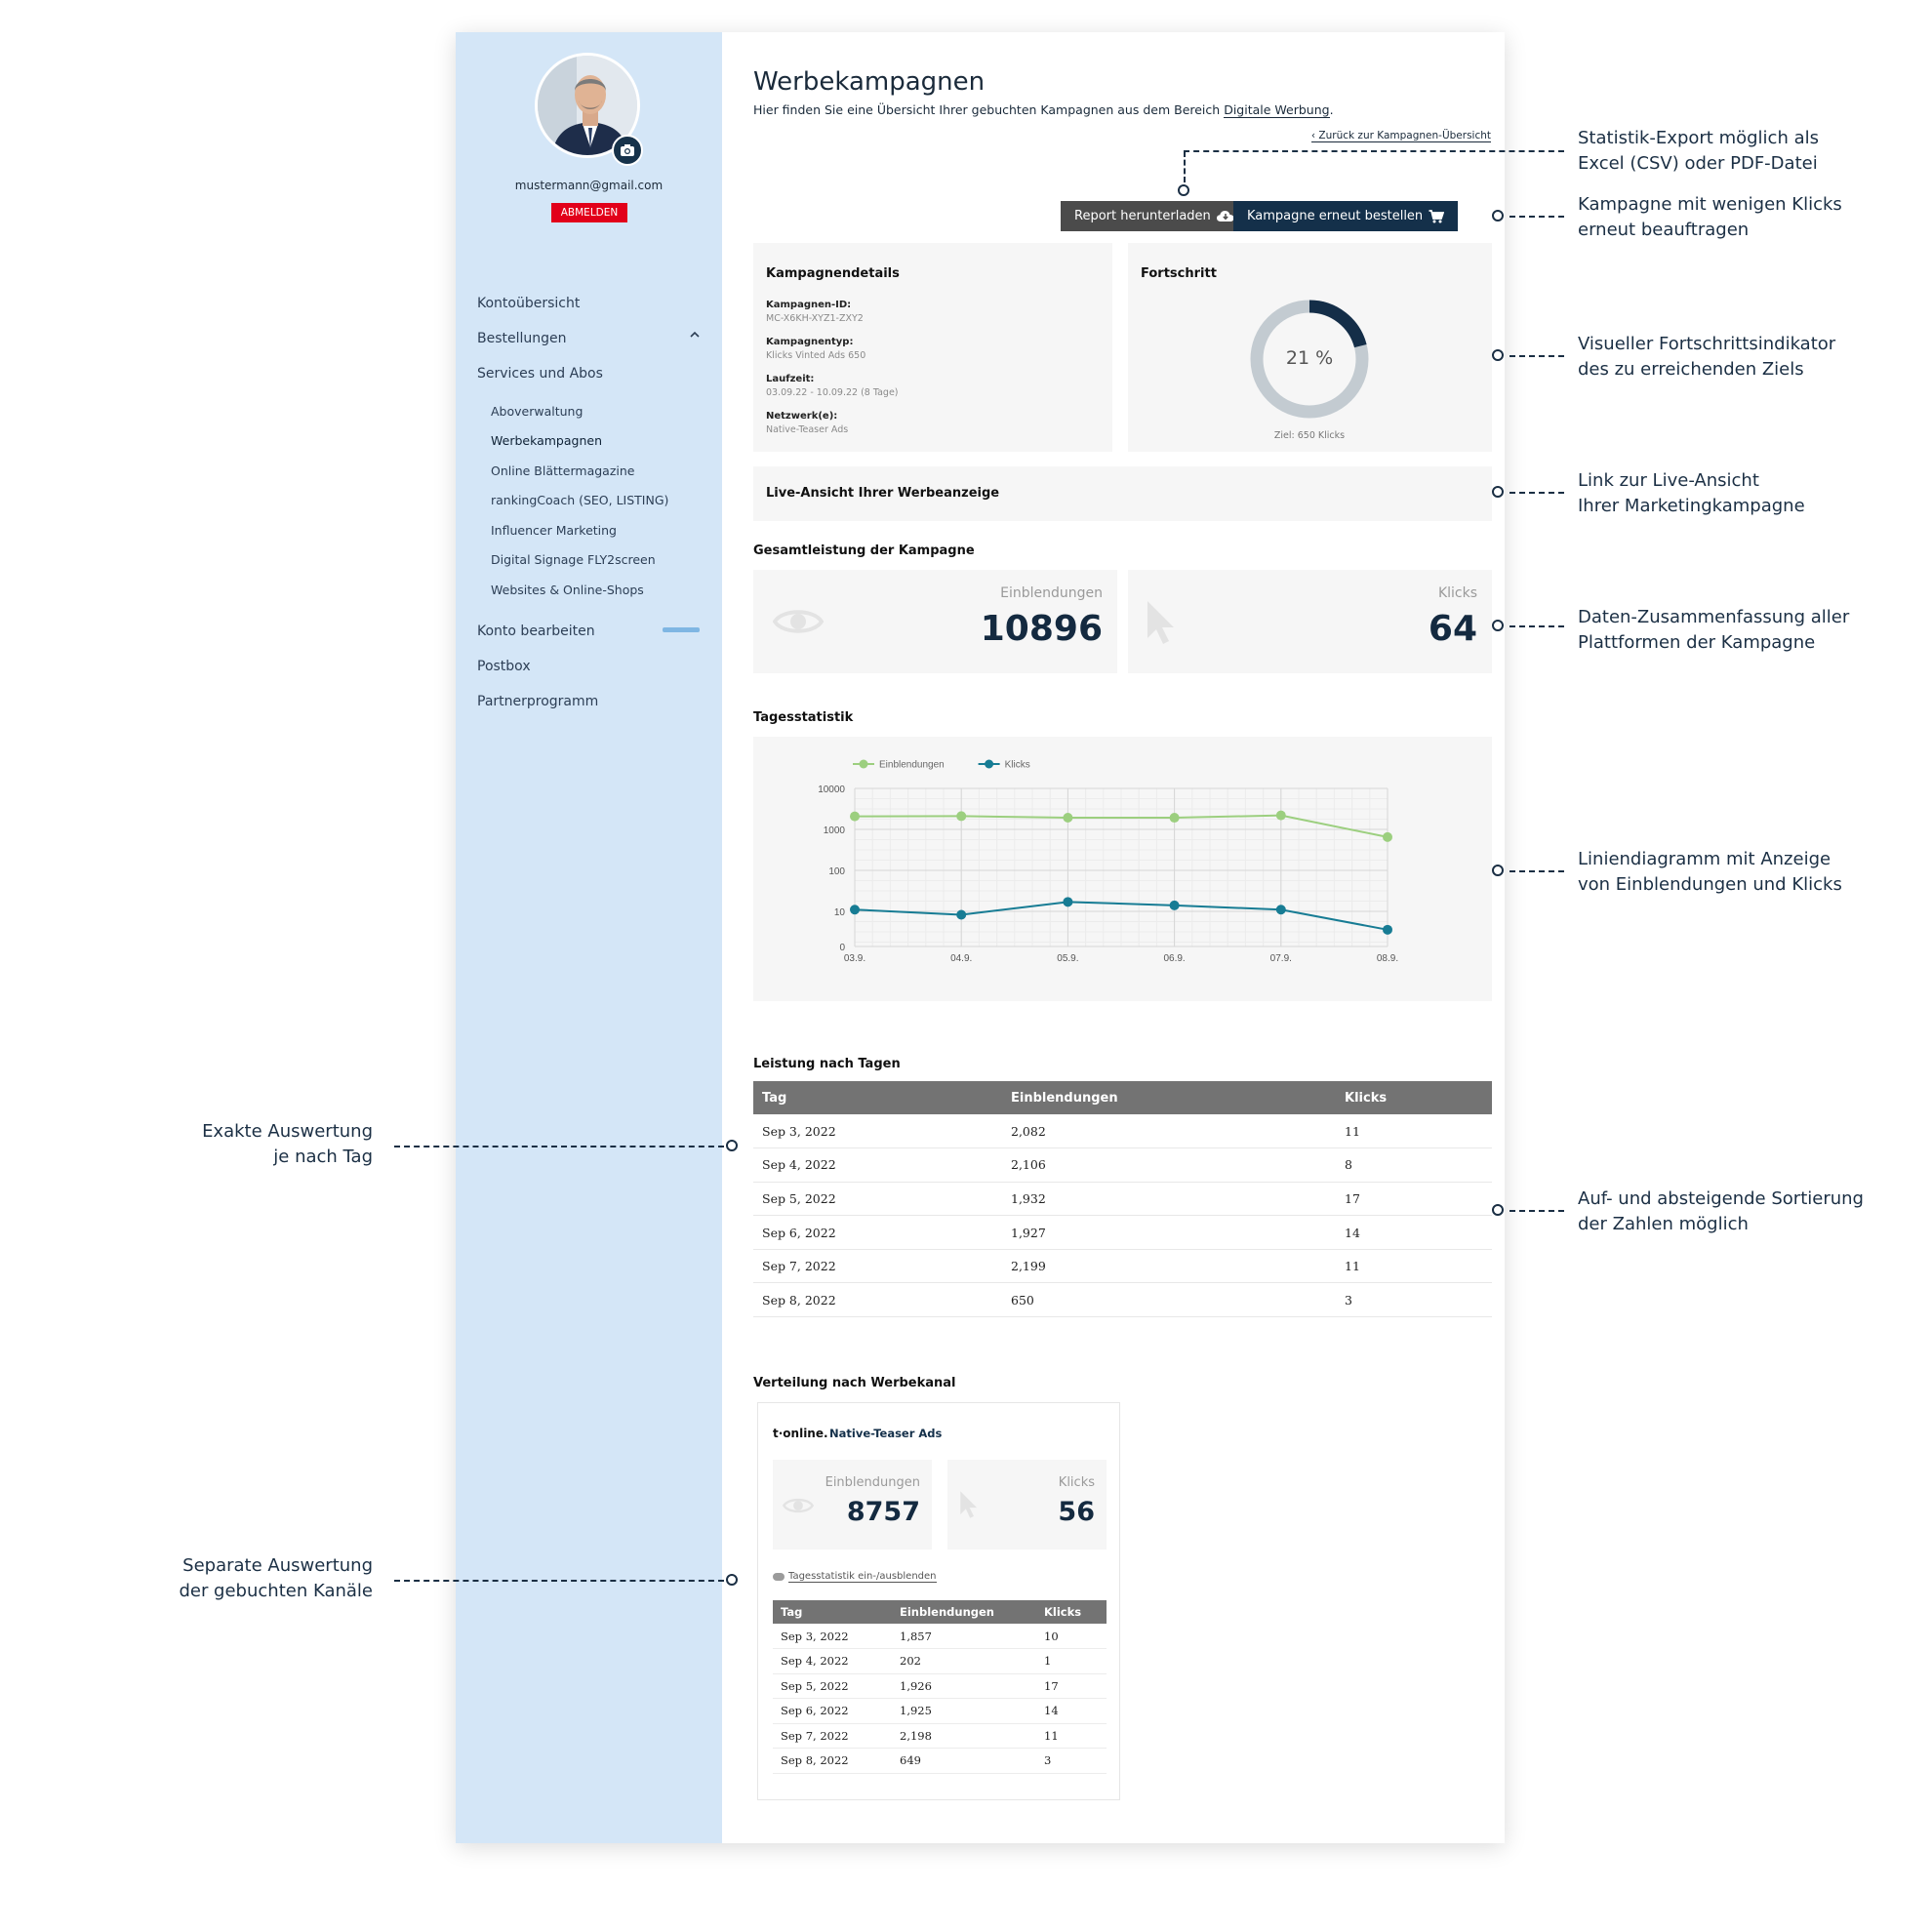  Describe the element at coordinates (579, 500) in the screenshot. I see `subnav-rankingcoach: rankingCoach (SEO, LISTING)` at that location.